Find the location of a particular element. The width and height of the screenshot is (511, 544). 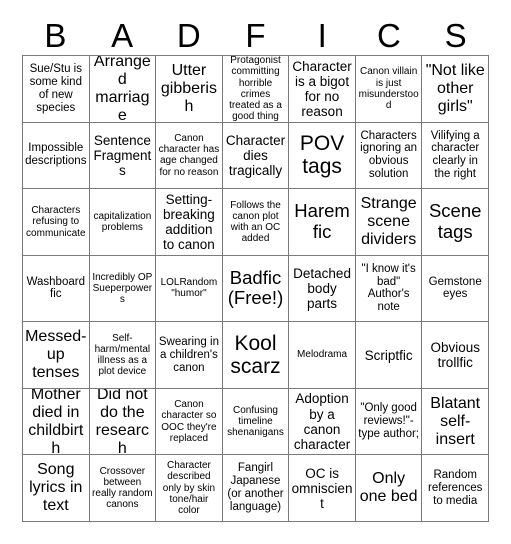

bingo-cell-label: Canon character so OOC they're replaced is located at coordinates (189, 421).